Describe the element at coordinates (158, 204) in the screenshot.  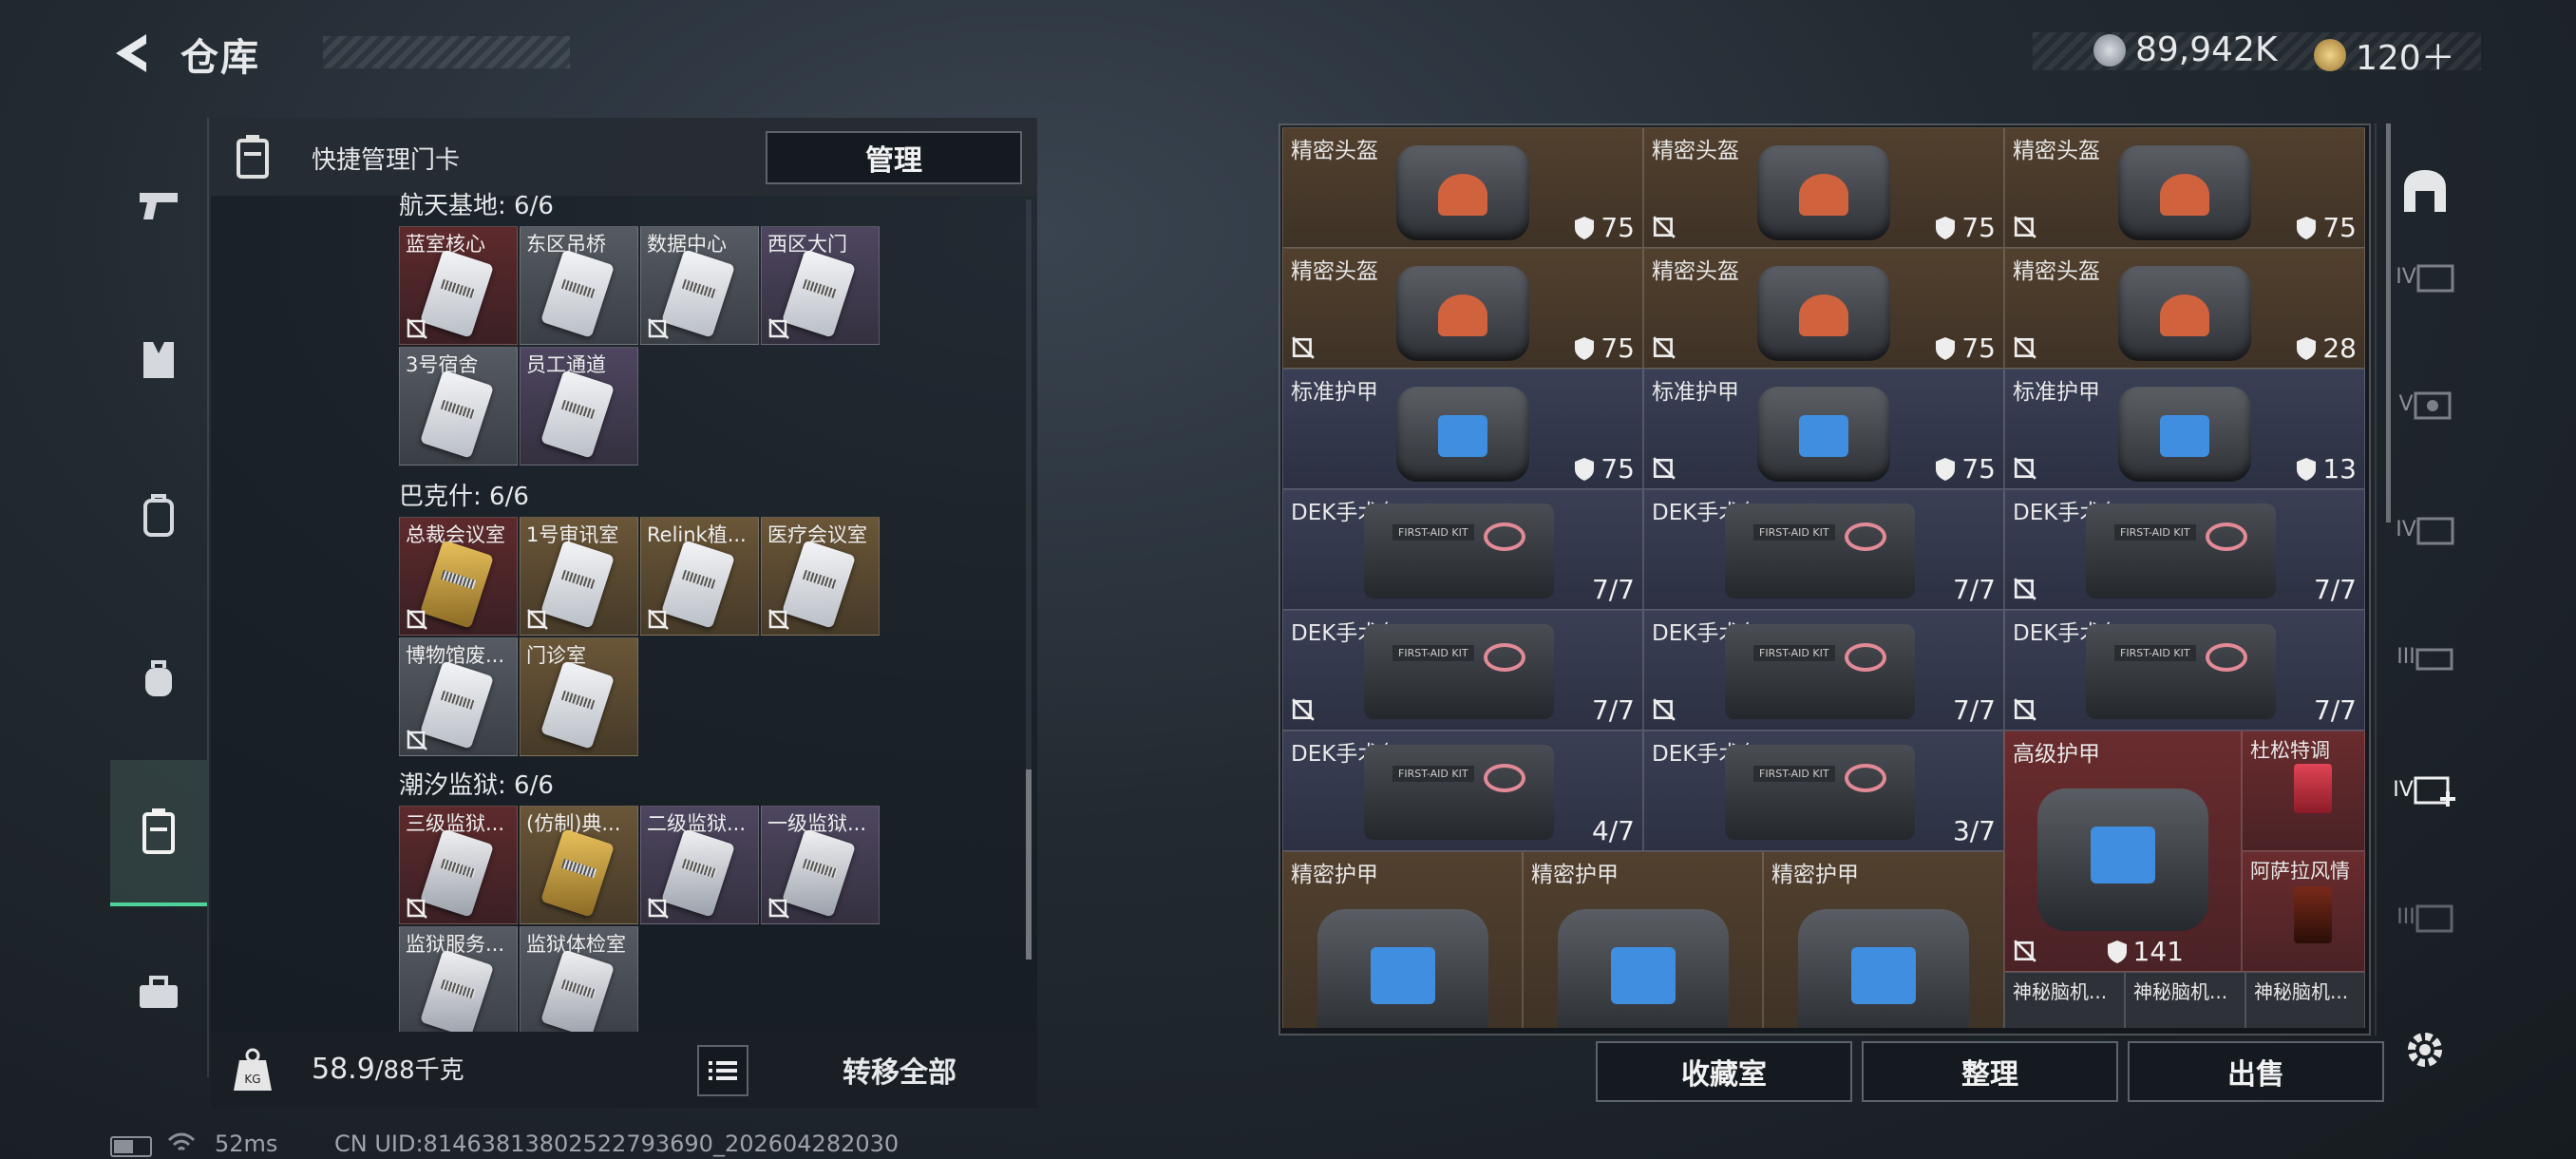
I see `nav-weapons` at that location.